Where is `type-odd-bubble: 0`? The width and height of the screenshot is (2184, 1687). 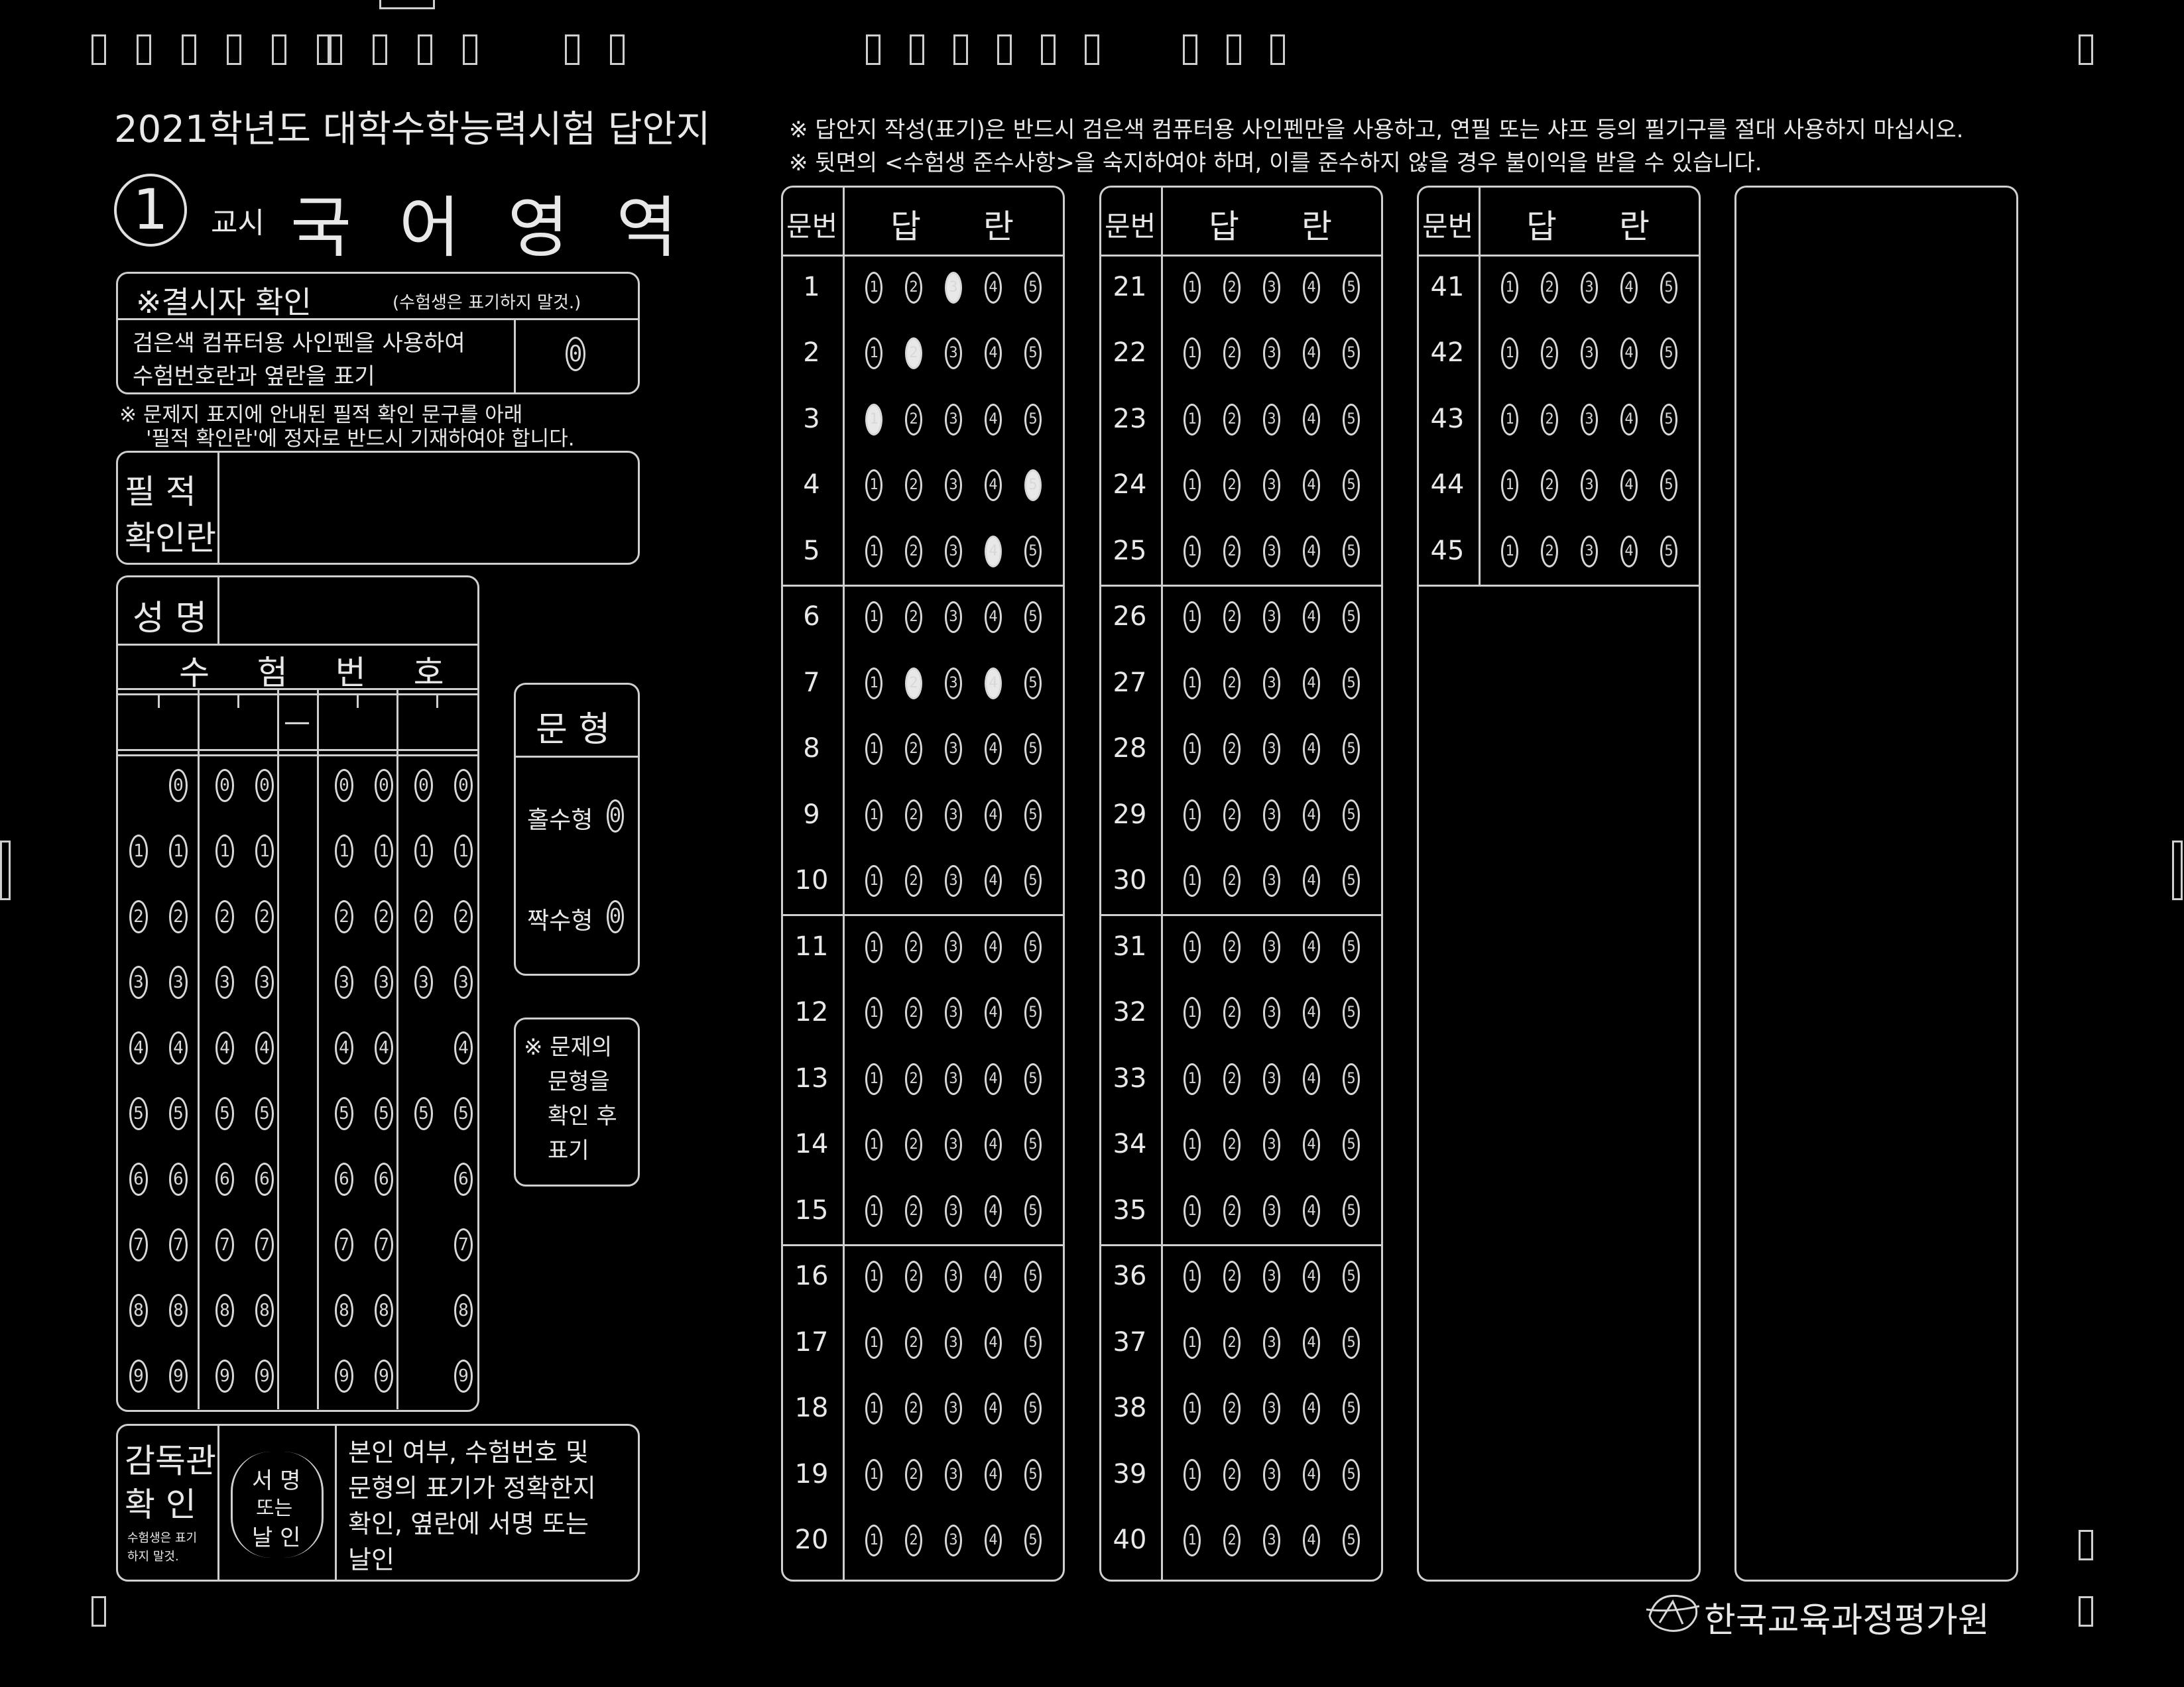
type-odd-bubble: 0 is located at coordinates (615, 816).